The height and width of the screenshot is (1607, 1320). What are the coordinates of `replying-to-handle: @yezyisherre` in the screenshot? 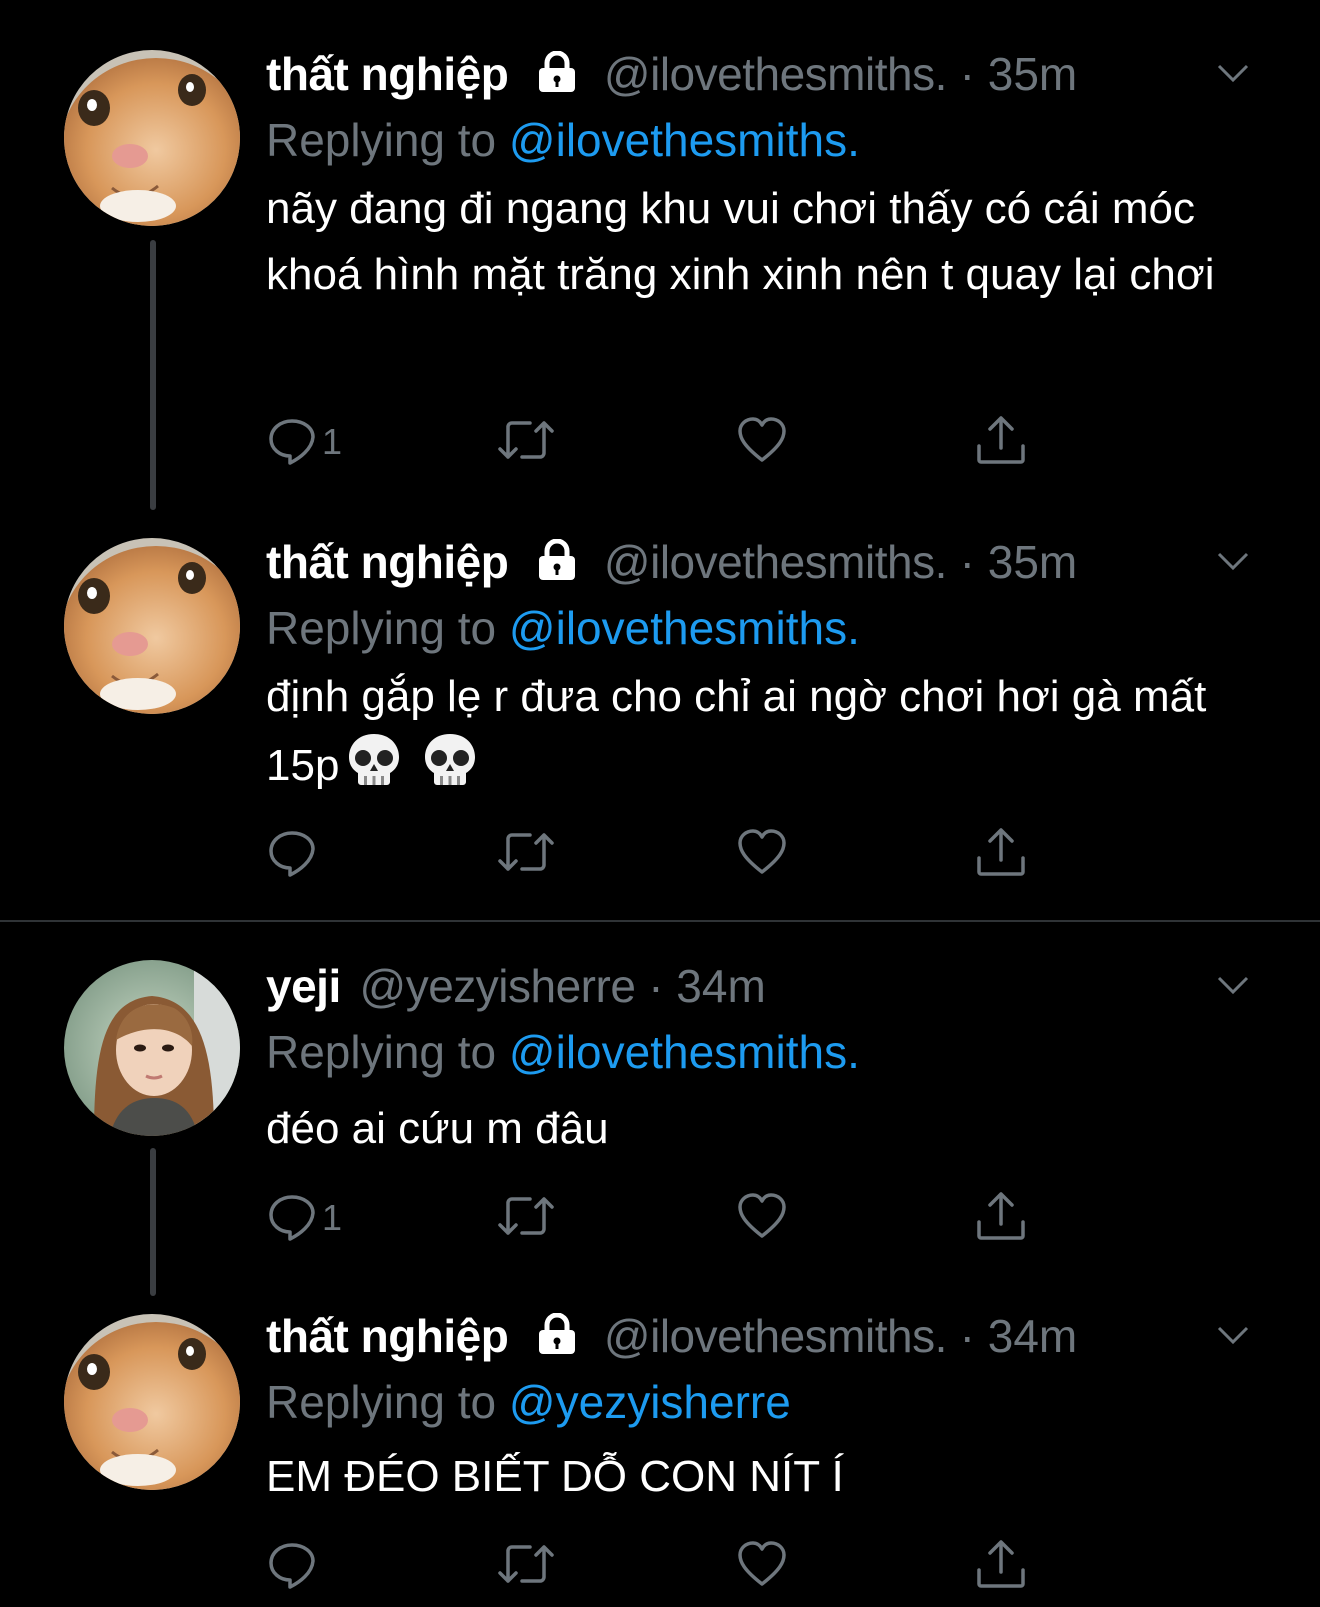 It's located at (650, 1402).